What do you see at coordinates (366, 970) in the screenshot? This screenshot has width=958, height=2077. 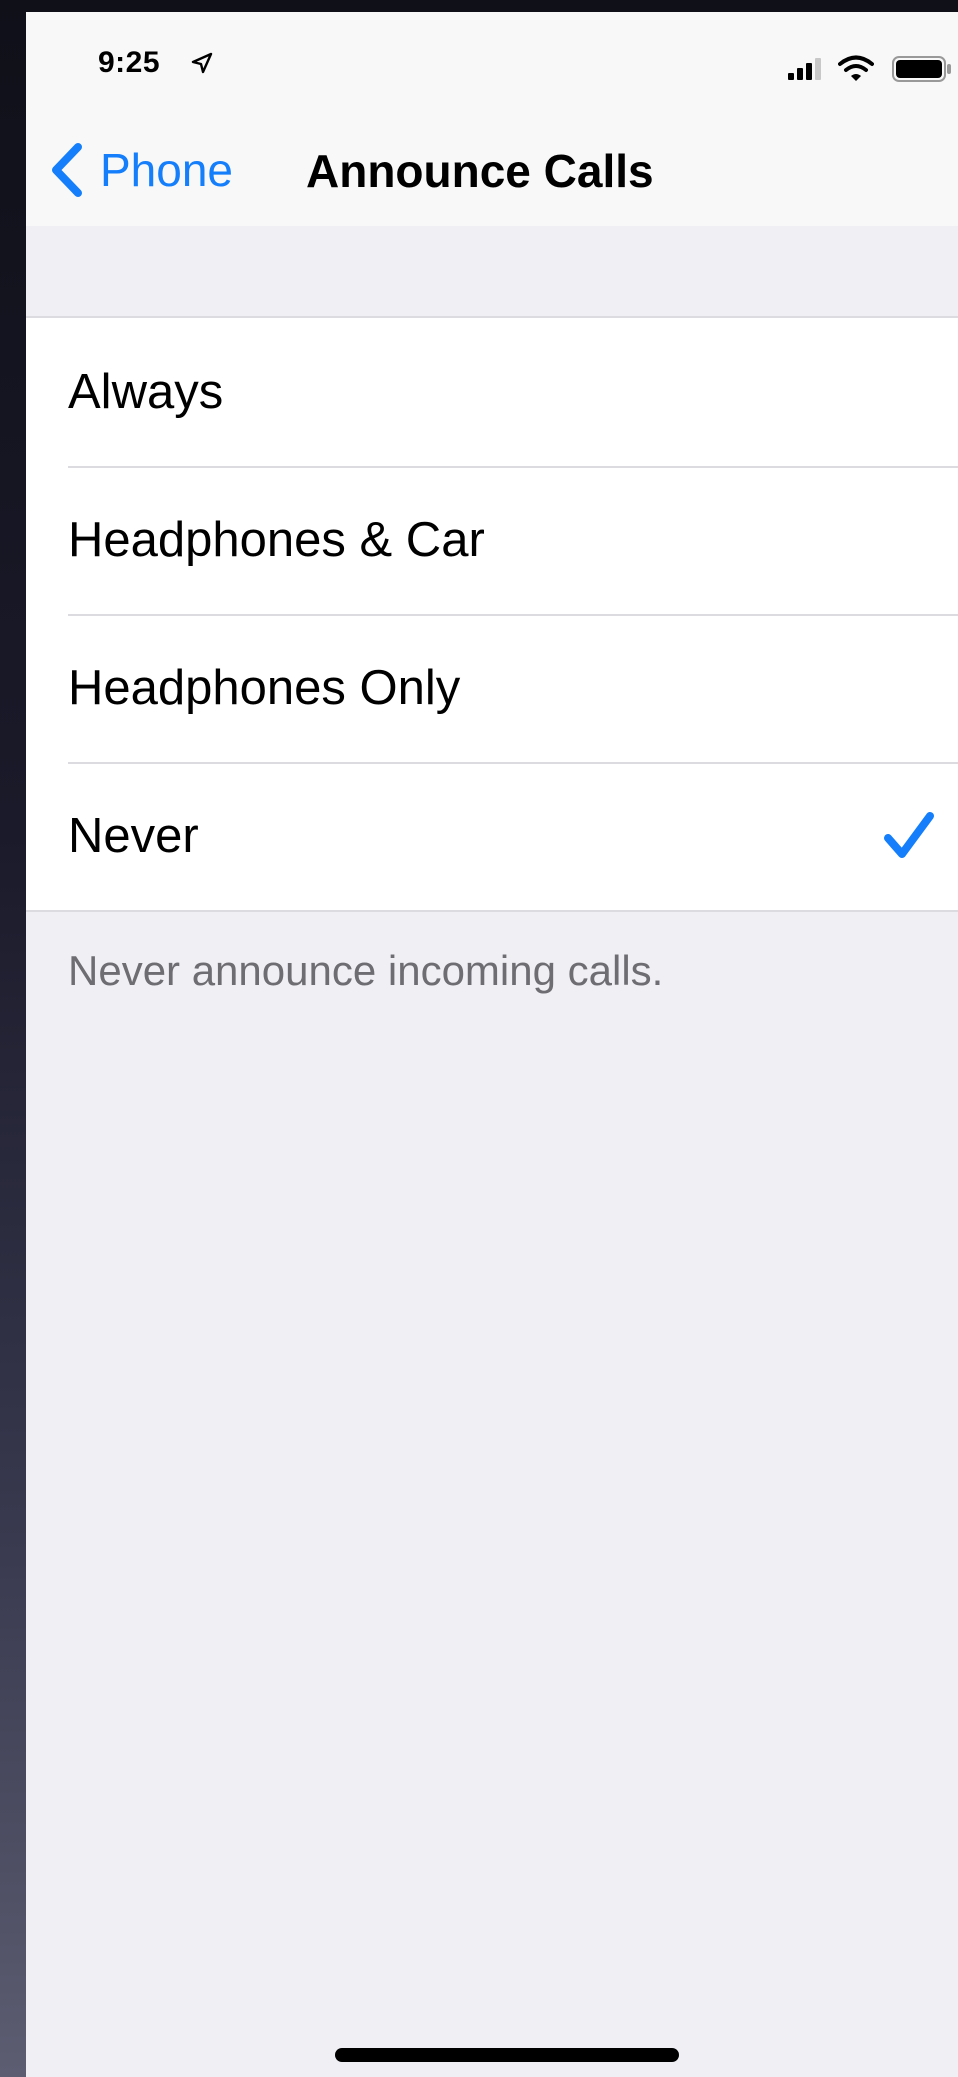 I see `footer-note: Never announce incoming calls.` at bounding box center [366, 970].